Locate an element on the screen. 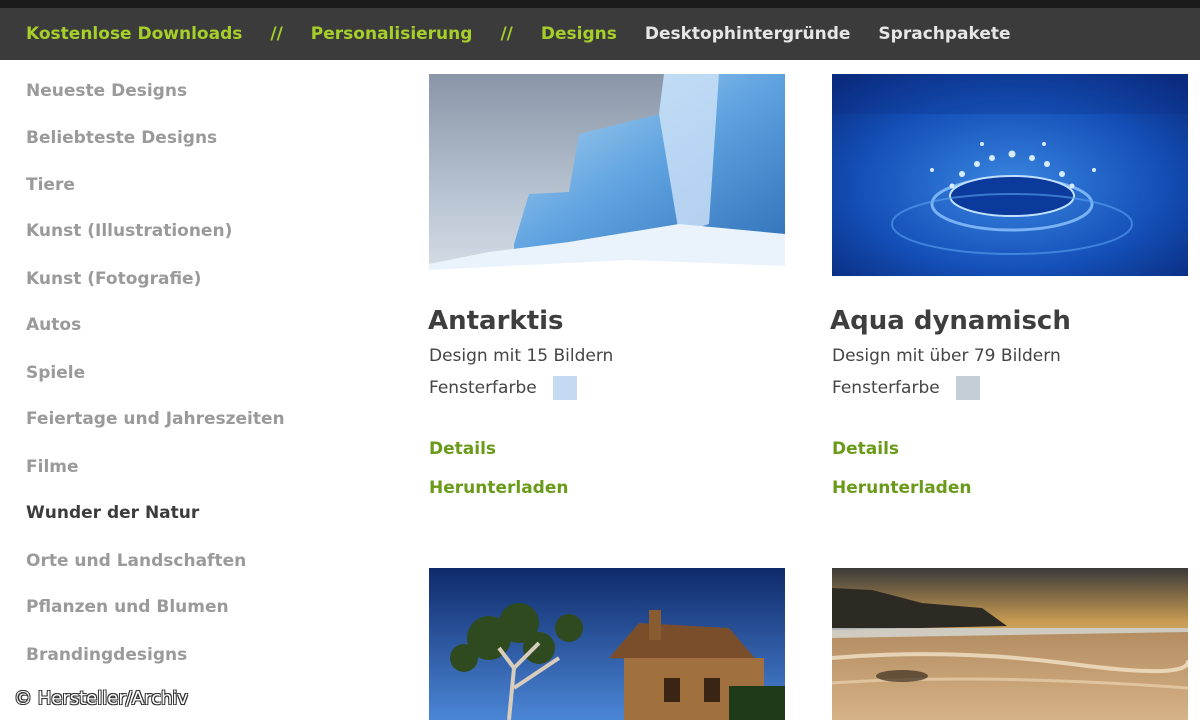 The width and height of the screenshot is (1200, 720). sidebar-item-orte-und-landschaften: Orte und Landschaften is located at coordinates (136, 561).